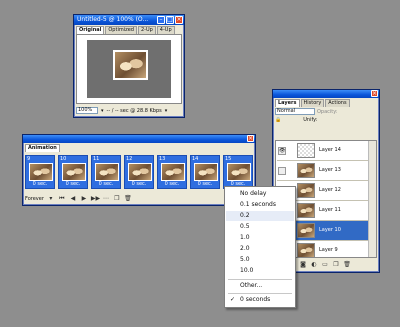 The height and width of the screenshot is (327, 400). I want to click on menu-item-1-0: 1.0, so click(260, 238).